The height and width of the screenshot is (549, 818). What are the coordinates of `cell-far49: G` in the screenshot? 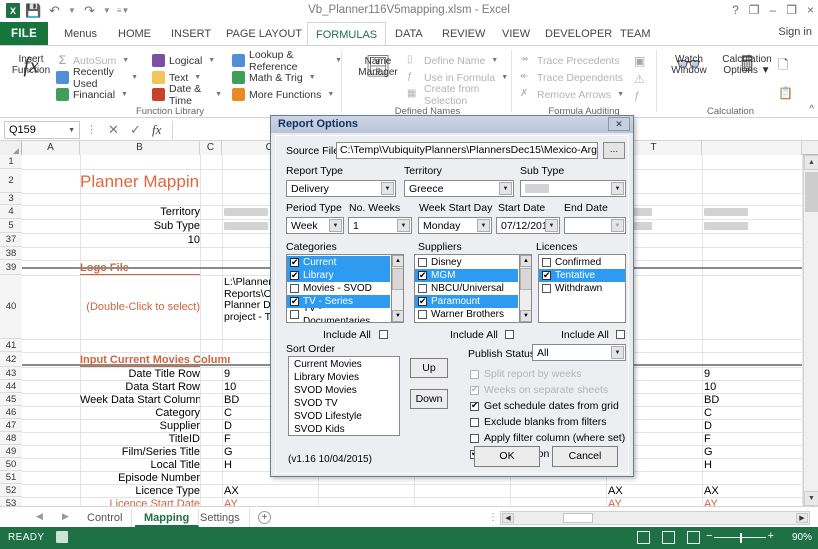 It's located at (749, 452).